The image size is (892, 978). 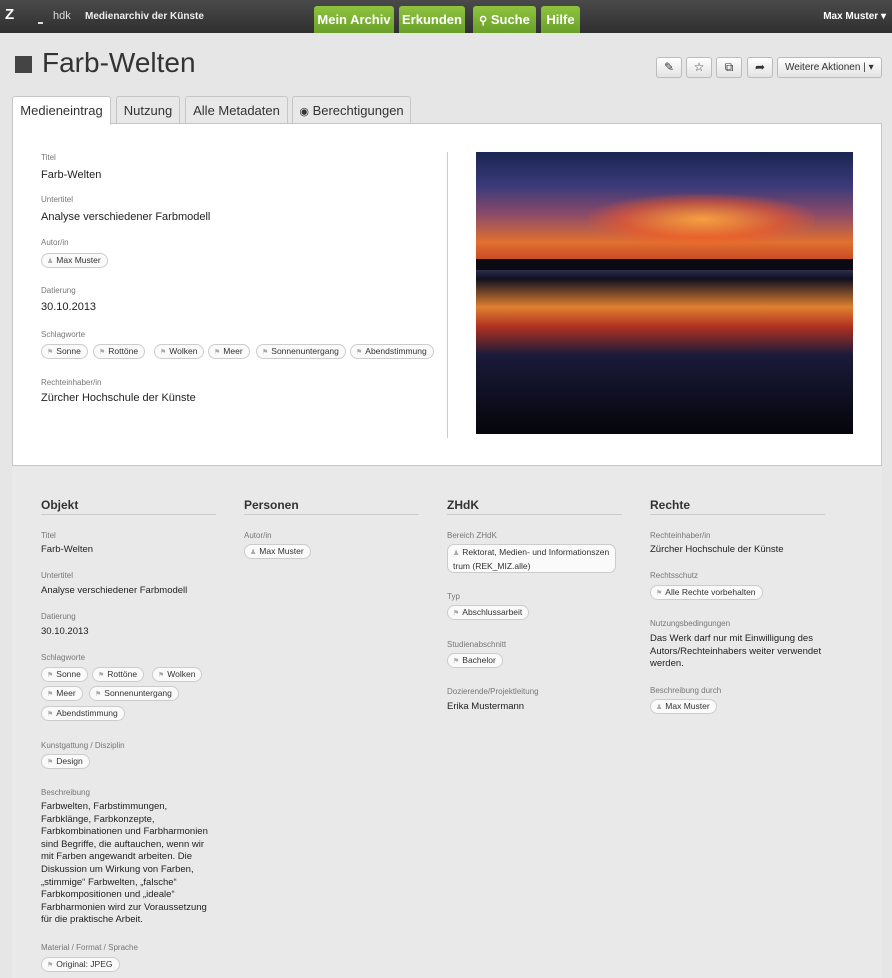 I want to click on rechte-described-by-label: Beschreibung durch, so click(x=686, y=690).